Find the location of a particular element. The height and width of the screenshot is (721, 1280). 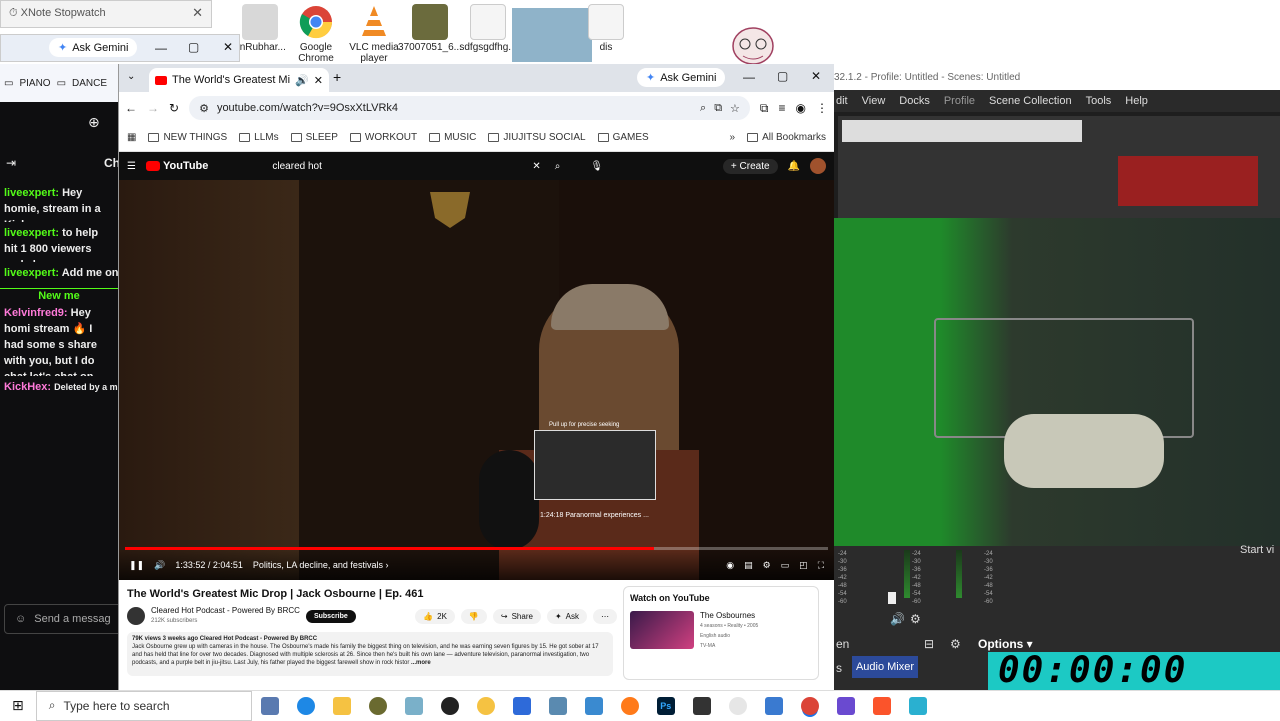

search-icon: ⌕ is located at coordinates (558, 166).